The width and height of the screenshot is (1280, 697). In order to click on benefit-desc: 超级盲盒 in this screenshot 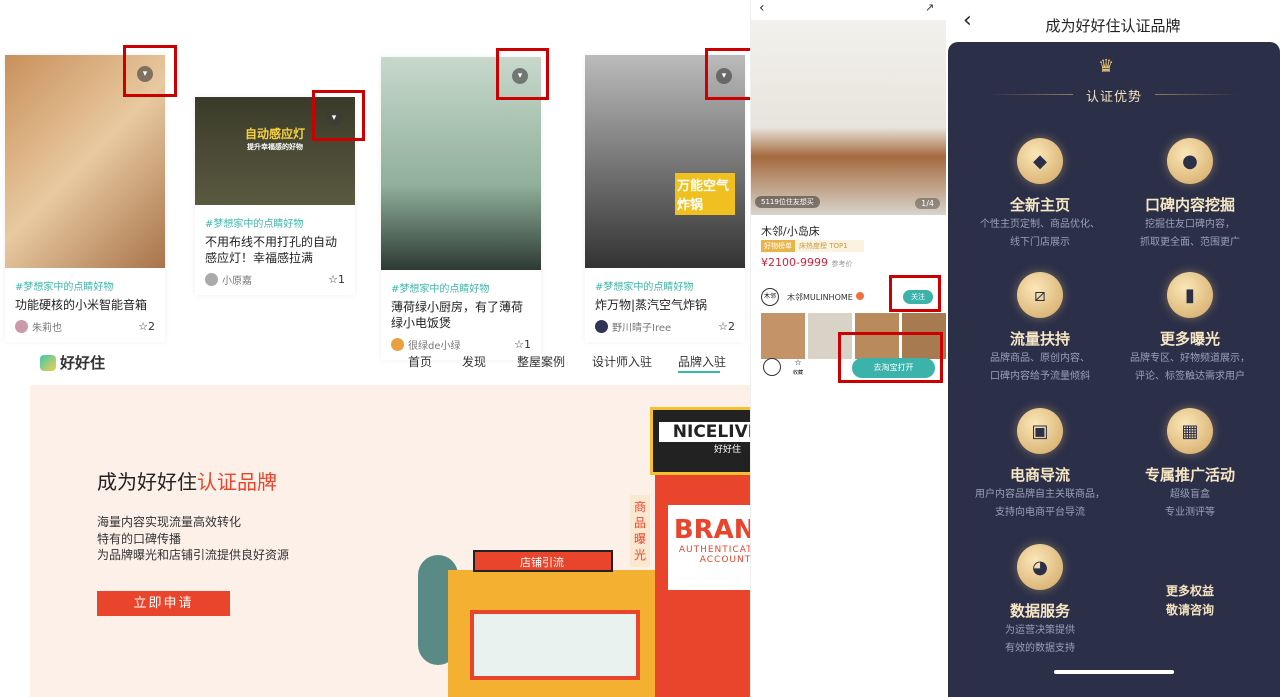, I will do `click(1190, 494)`.